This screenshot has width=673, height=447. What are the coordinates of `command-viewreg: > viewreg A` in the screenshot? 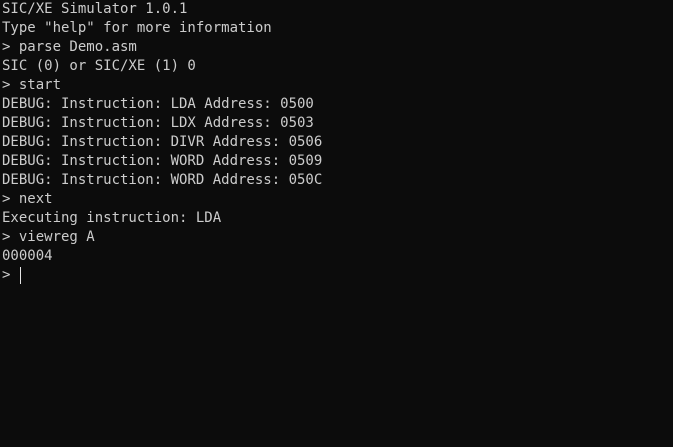 It's located at (48, 237).